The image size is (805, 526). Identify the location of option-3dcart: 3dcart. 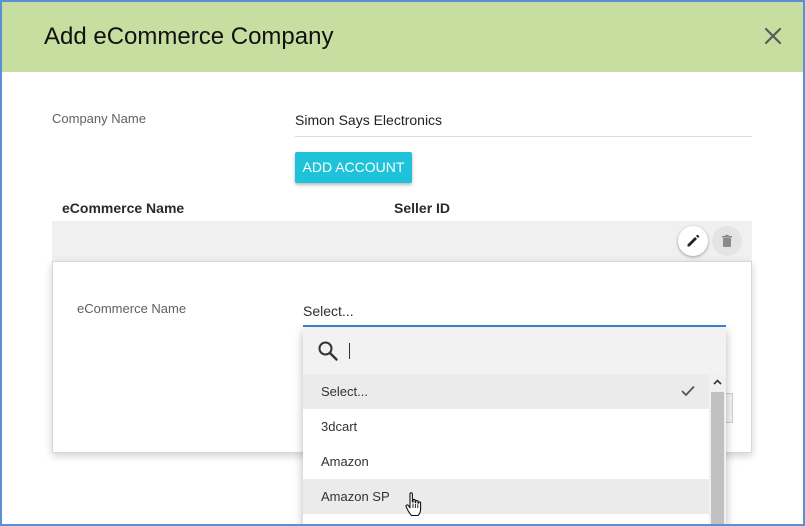
(506, 426).